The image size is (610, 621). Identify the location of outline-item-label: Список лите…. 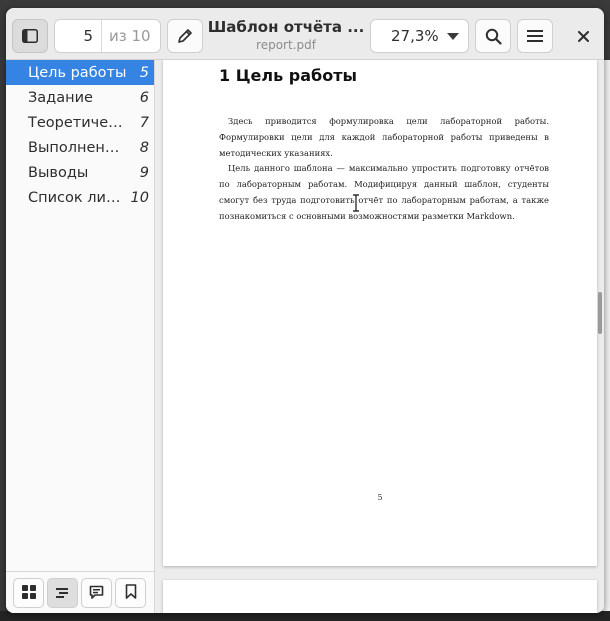
(78, 197).